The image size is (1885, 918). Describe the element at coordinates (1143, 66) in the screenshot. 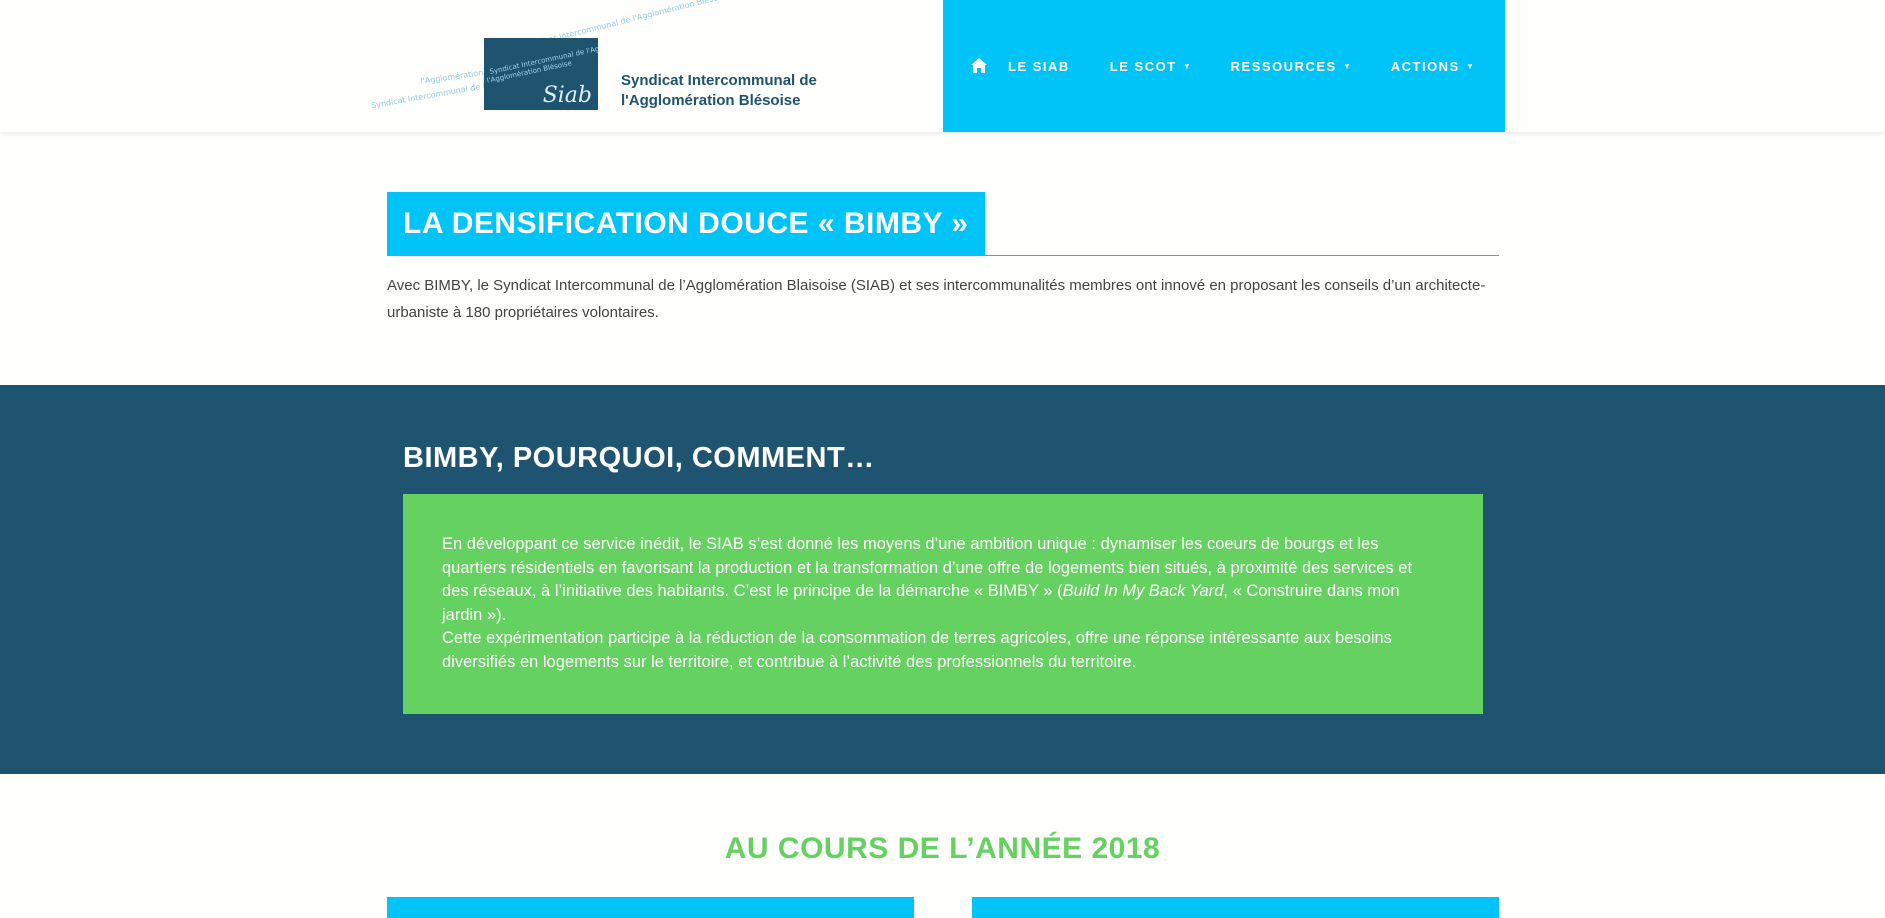

I see `nav-item-label: LE SCOT` at that location.